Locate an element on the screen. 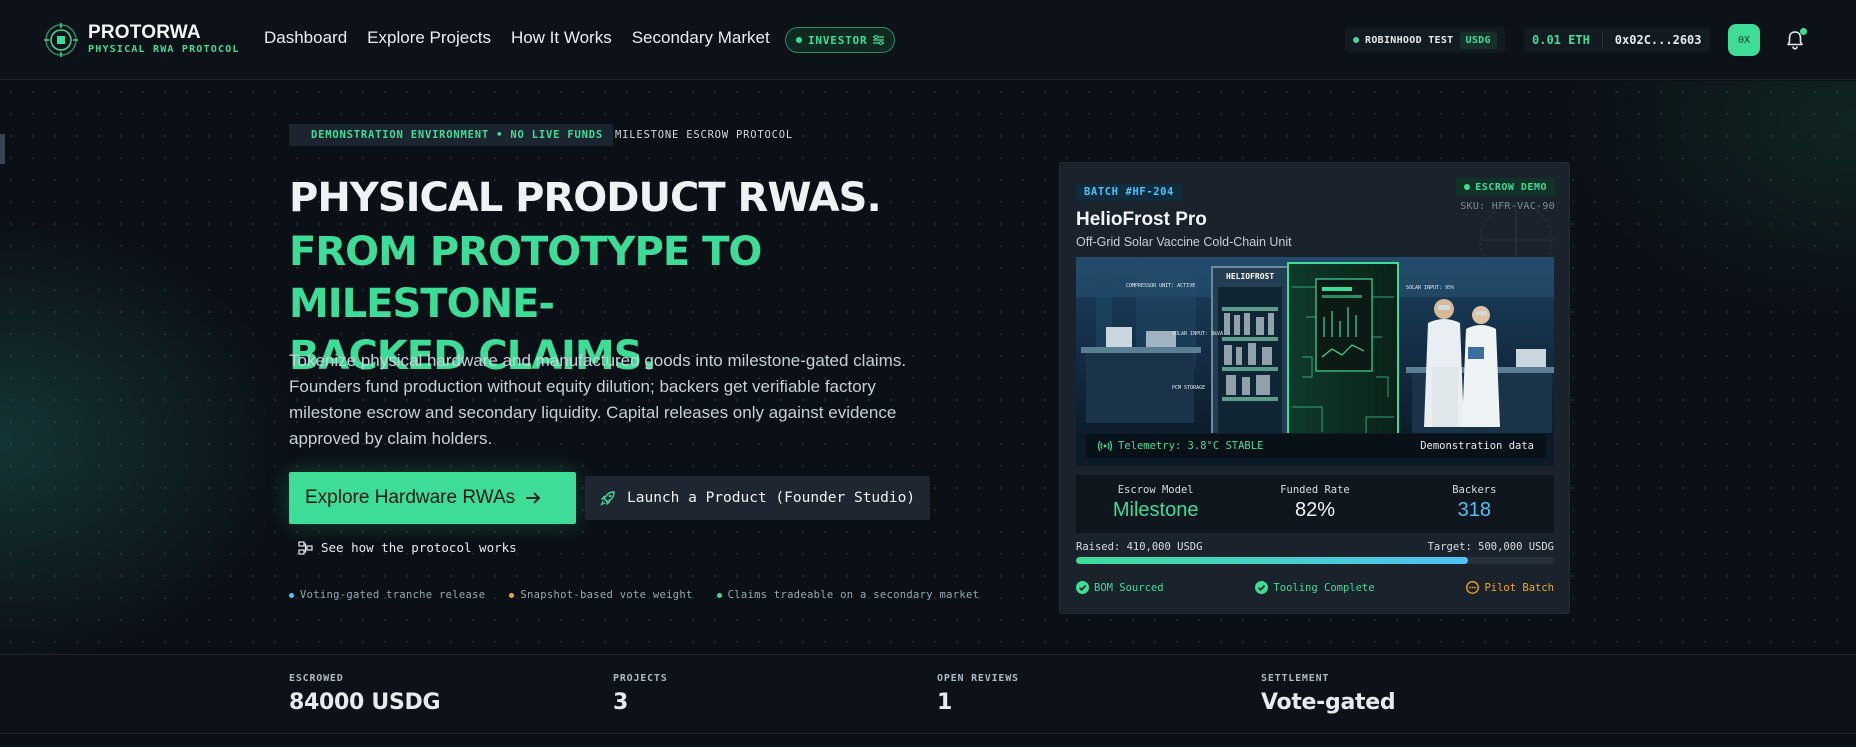  stat-escrow-model: Escrow Model Milestone is located at coordinates (1155, 504).